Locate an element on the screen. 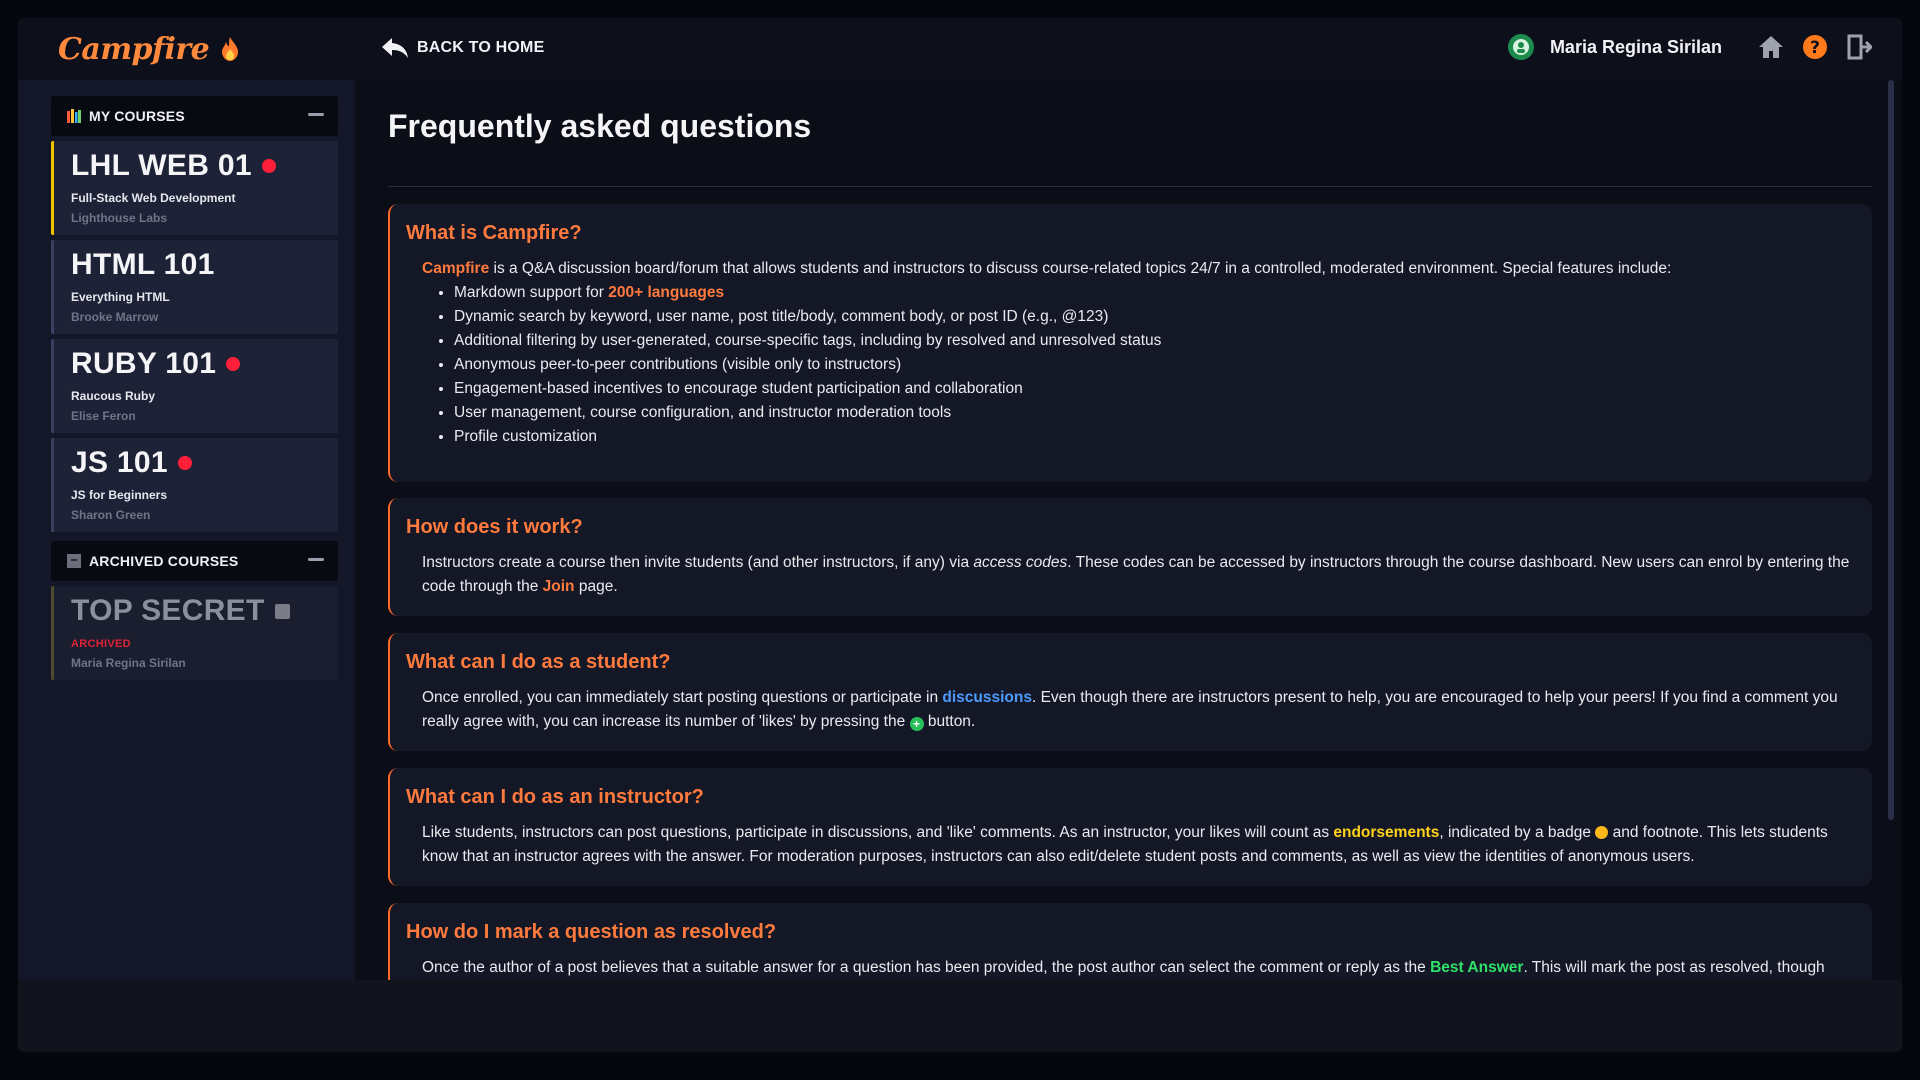 Image resolution: width=1920 pixels, height=1080 pixels. course-instructor: Sharon Green is located at coordinates (111, 515).